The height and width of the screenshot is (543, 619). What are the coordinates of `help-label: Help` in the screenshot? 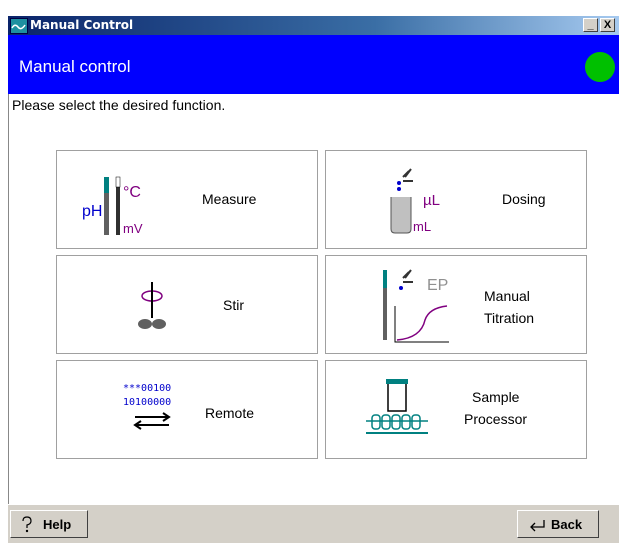 It's located at (57, 524).